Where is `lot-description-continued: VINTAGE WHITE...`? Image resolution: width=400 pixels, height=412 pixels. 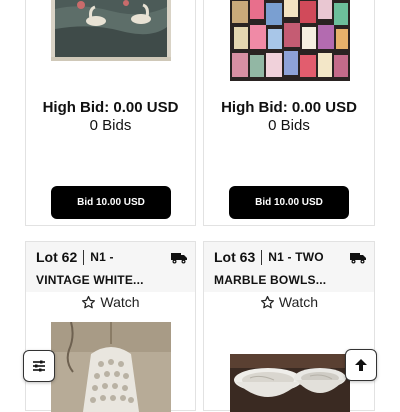
lot-description-continued: VINTAGE WHITE... is located at coordinates (90, 280).